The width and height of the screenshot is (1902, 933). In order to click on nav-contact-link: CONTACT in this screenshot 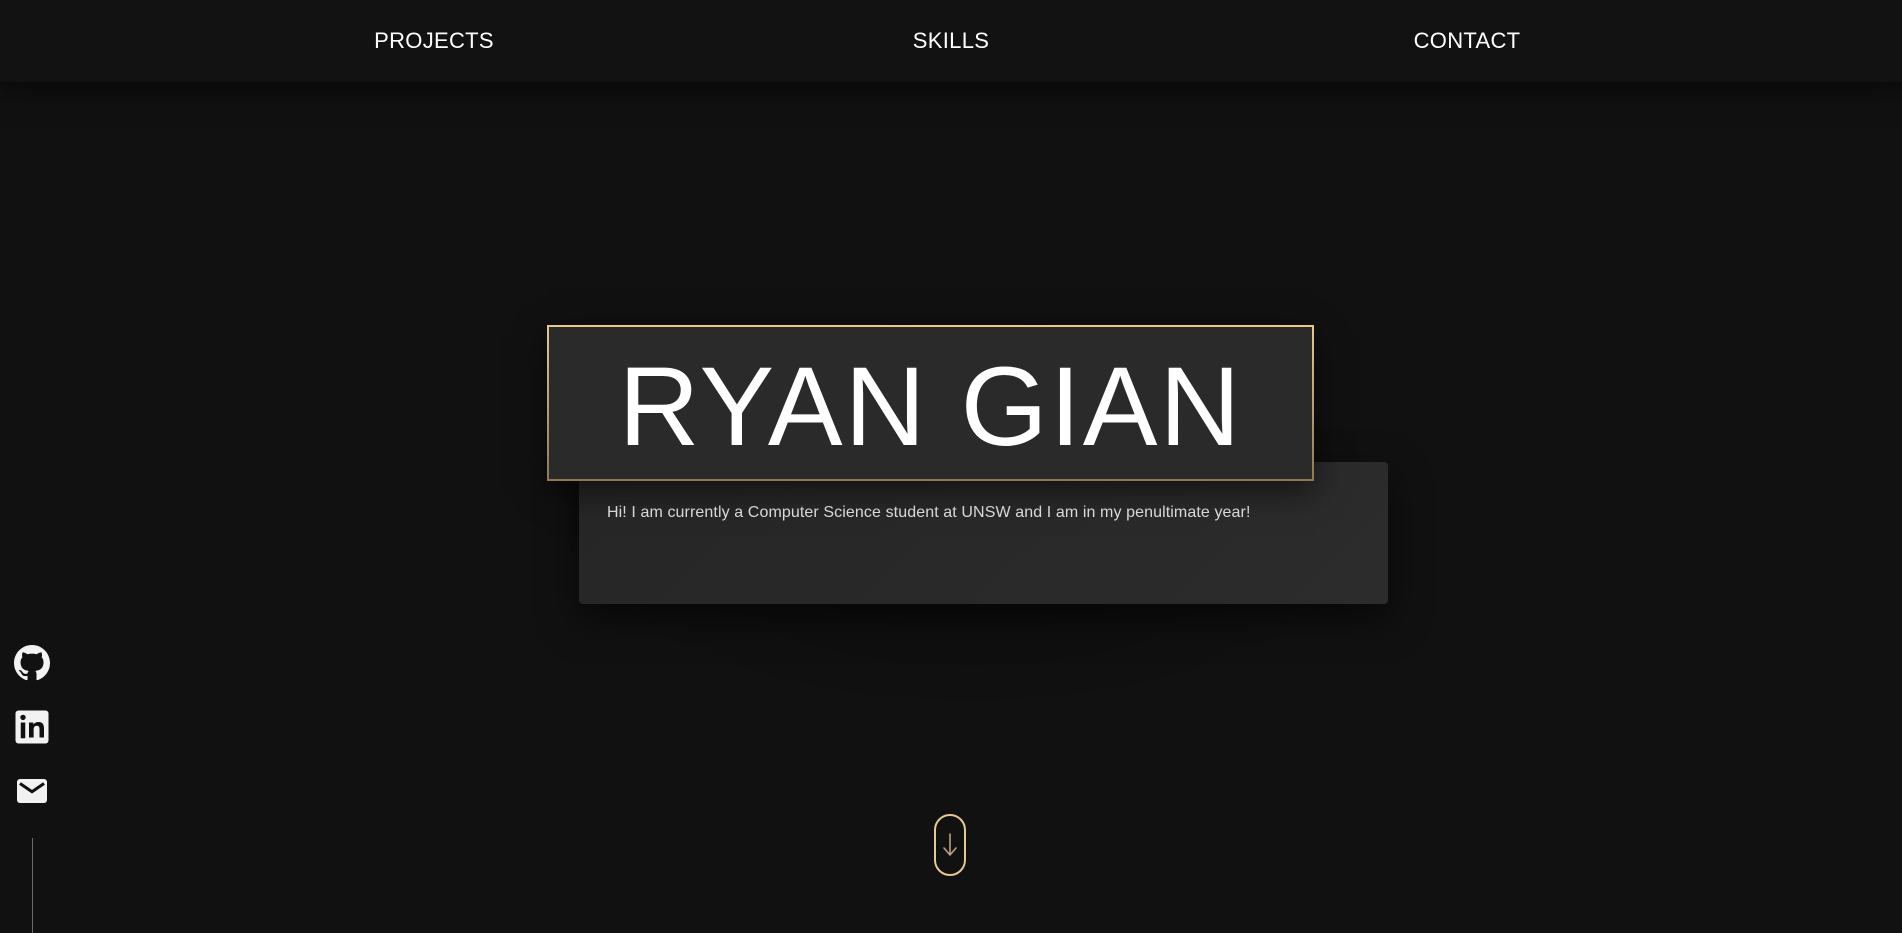, I will do `click(1467, 41)`.